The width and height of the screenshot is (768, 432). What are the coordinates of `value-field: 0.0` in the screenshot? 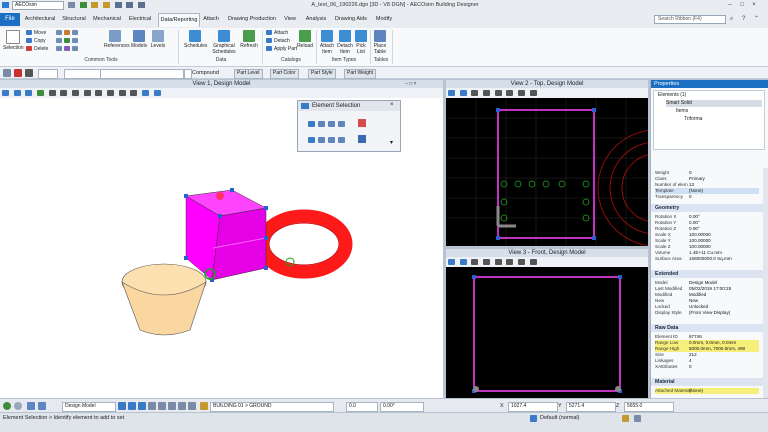 It's located at (362, 407).